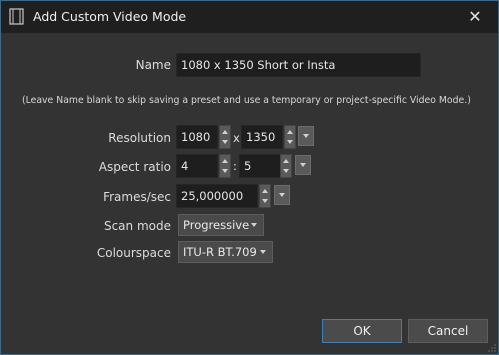 The width and height of the screenshot is (499, 355). What do you see at coordinates (137, 226) in the screenshot?
I see `scan-mode-label: Scan mode` at bounding box center [137, 226].